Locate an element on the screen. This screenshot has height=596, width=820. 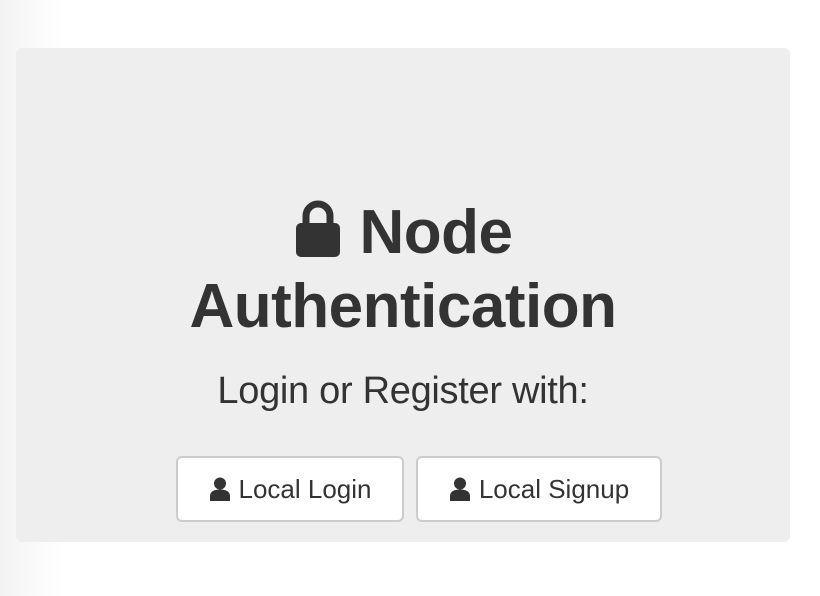
local-login-button: Local Login is located at coordinates (290, 489).